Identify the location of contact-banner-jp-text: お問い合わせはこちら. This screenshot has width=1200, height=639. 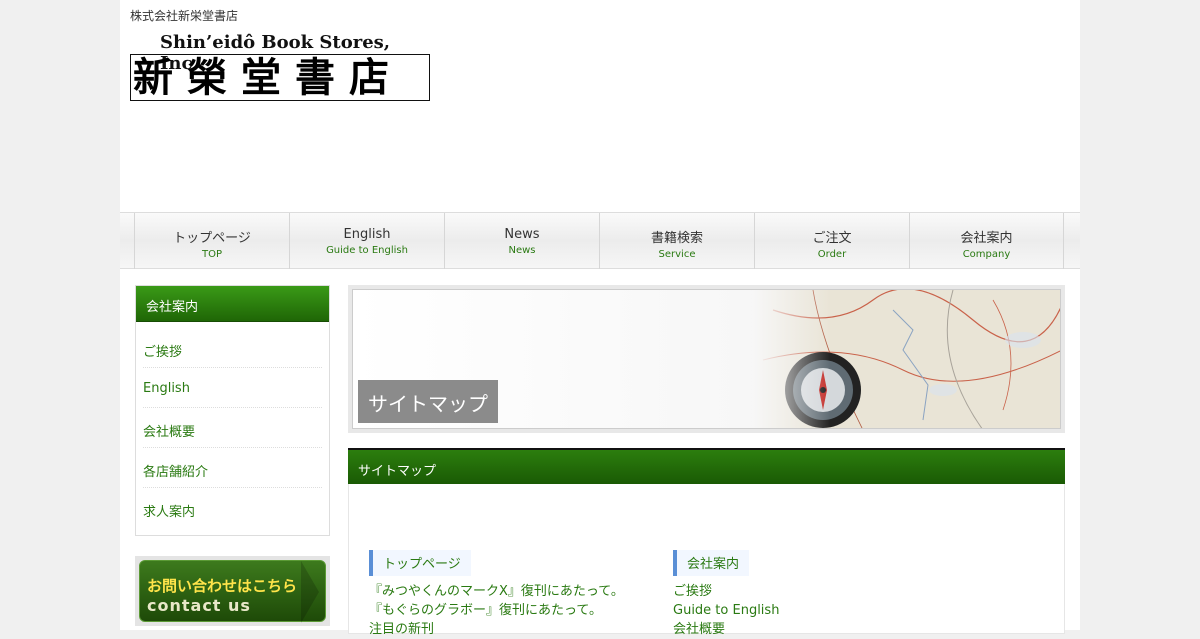
(222, 586).